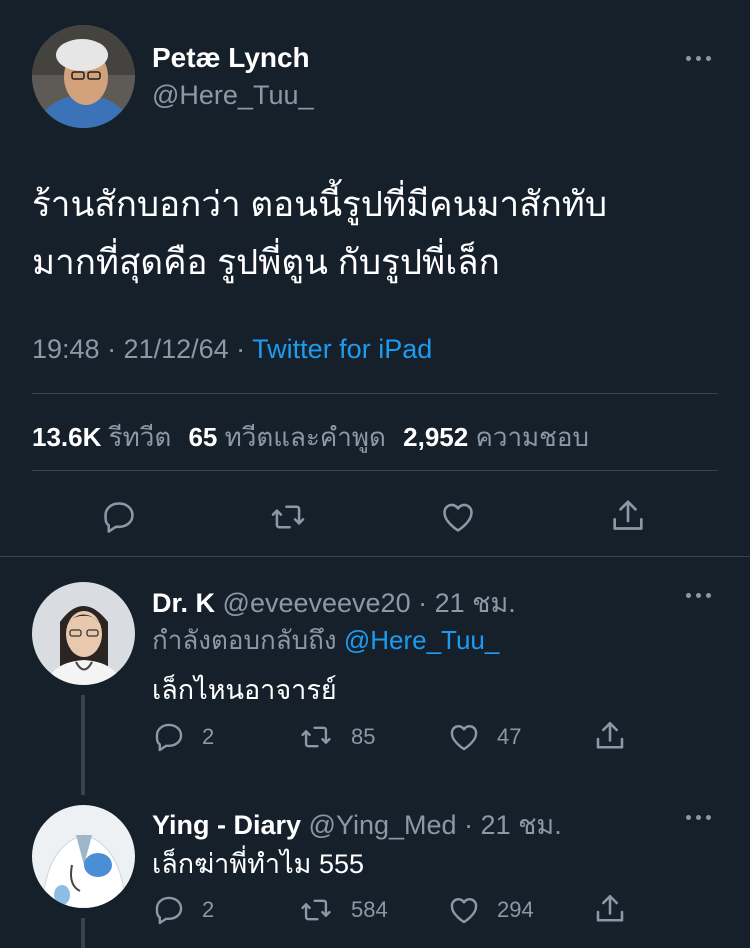  What do you see at coordinates (515, 909) in the screenshot?
I see `like-count: 294` at bounding box center [515, 909].